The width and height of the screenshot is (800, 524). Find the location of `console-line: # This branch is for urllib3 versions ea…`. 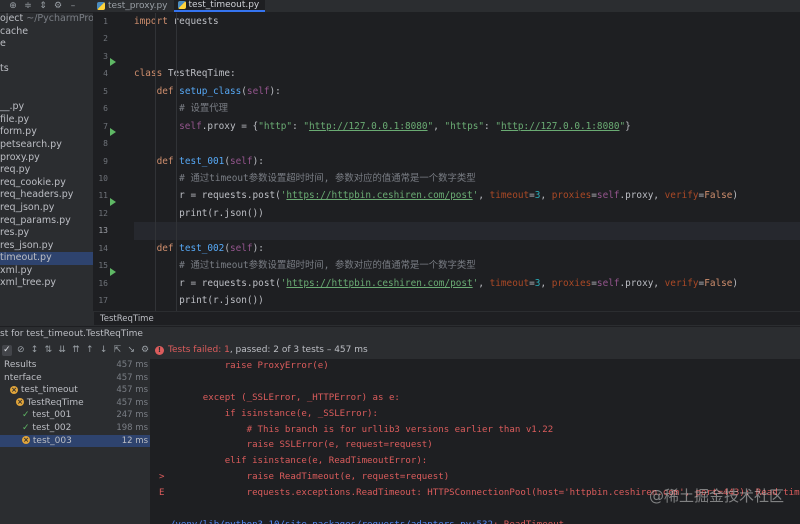

console-line: # This branch is for urllib3 versions ea… is located at coordinates (475, 431).